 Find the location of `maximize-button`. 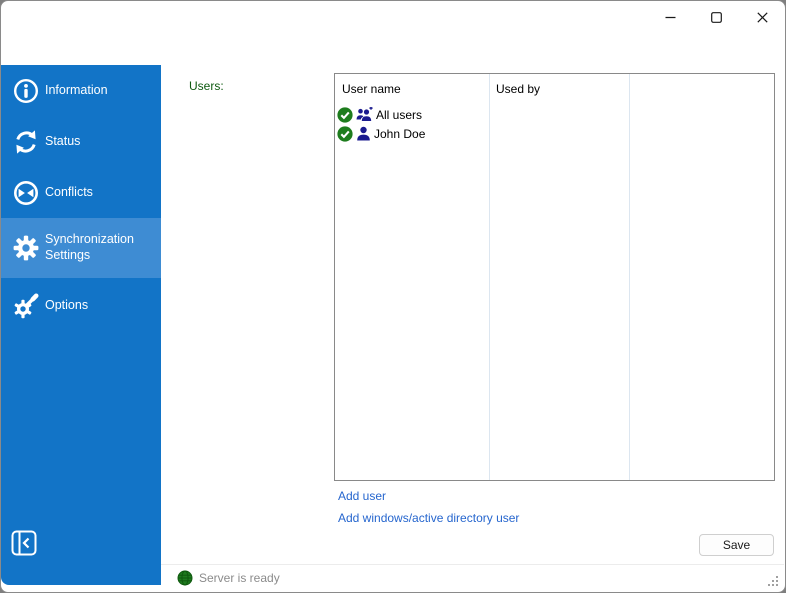

maximize-button is located at coordinates (716, 17).